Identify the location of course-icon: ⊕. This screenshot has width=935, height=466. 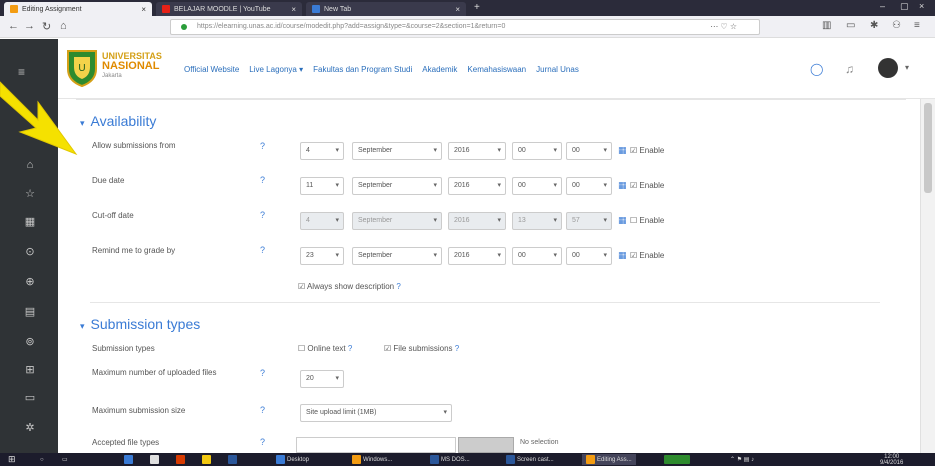
(30, 281).